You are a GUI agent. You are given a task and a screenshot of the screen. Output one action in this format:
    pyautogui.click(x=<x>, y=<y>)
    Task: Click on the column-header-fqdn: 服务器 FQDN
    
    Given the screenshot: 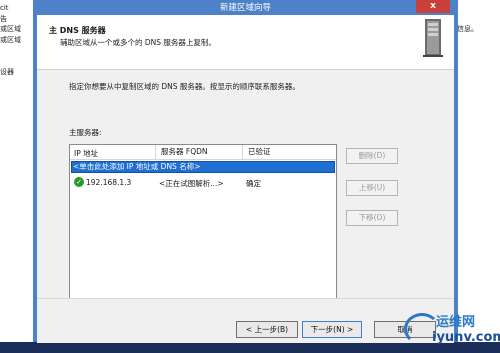 What is the action you would take?
    pyautogui.click(x=192, y=152)
    